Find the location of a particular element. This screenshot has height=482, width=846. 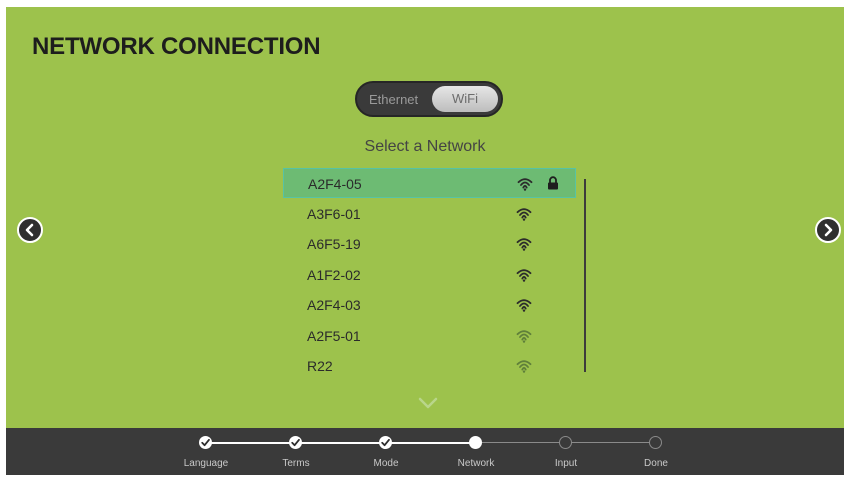

network-list-label: Select a Network is located at coordinates (425, 146).